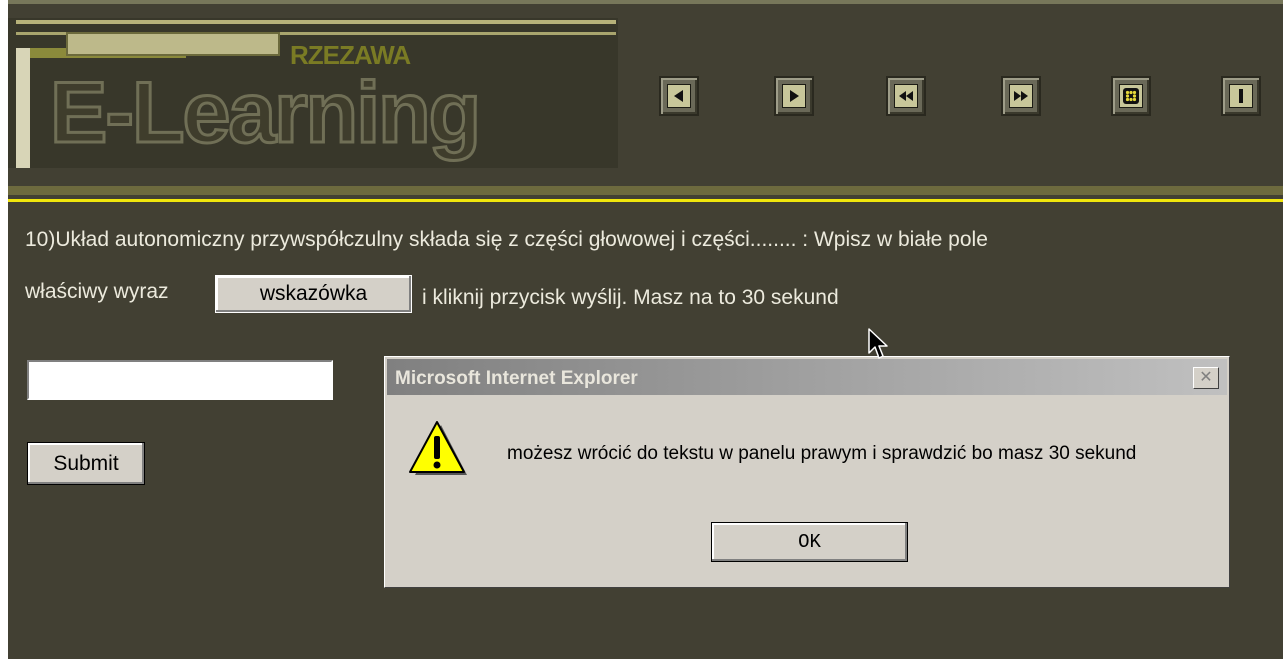  I want to click on header-divider, so click(645, 190).